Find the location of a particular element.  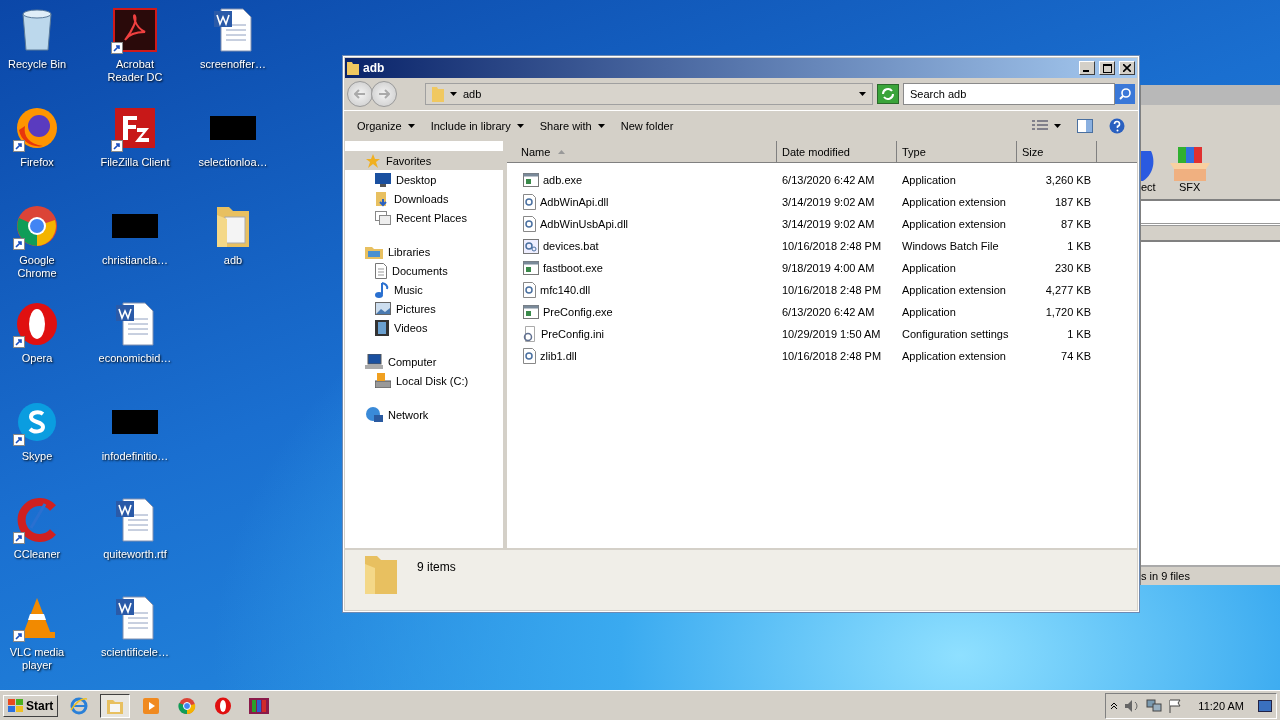

monitor-icon is located at coordinates (383, 179).